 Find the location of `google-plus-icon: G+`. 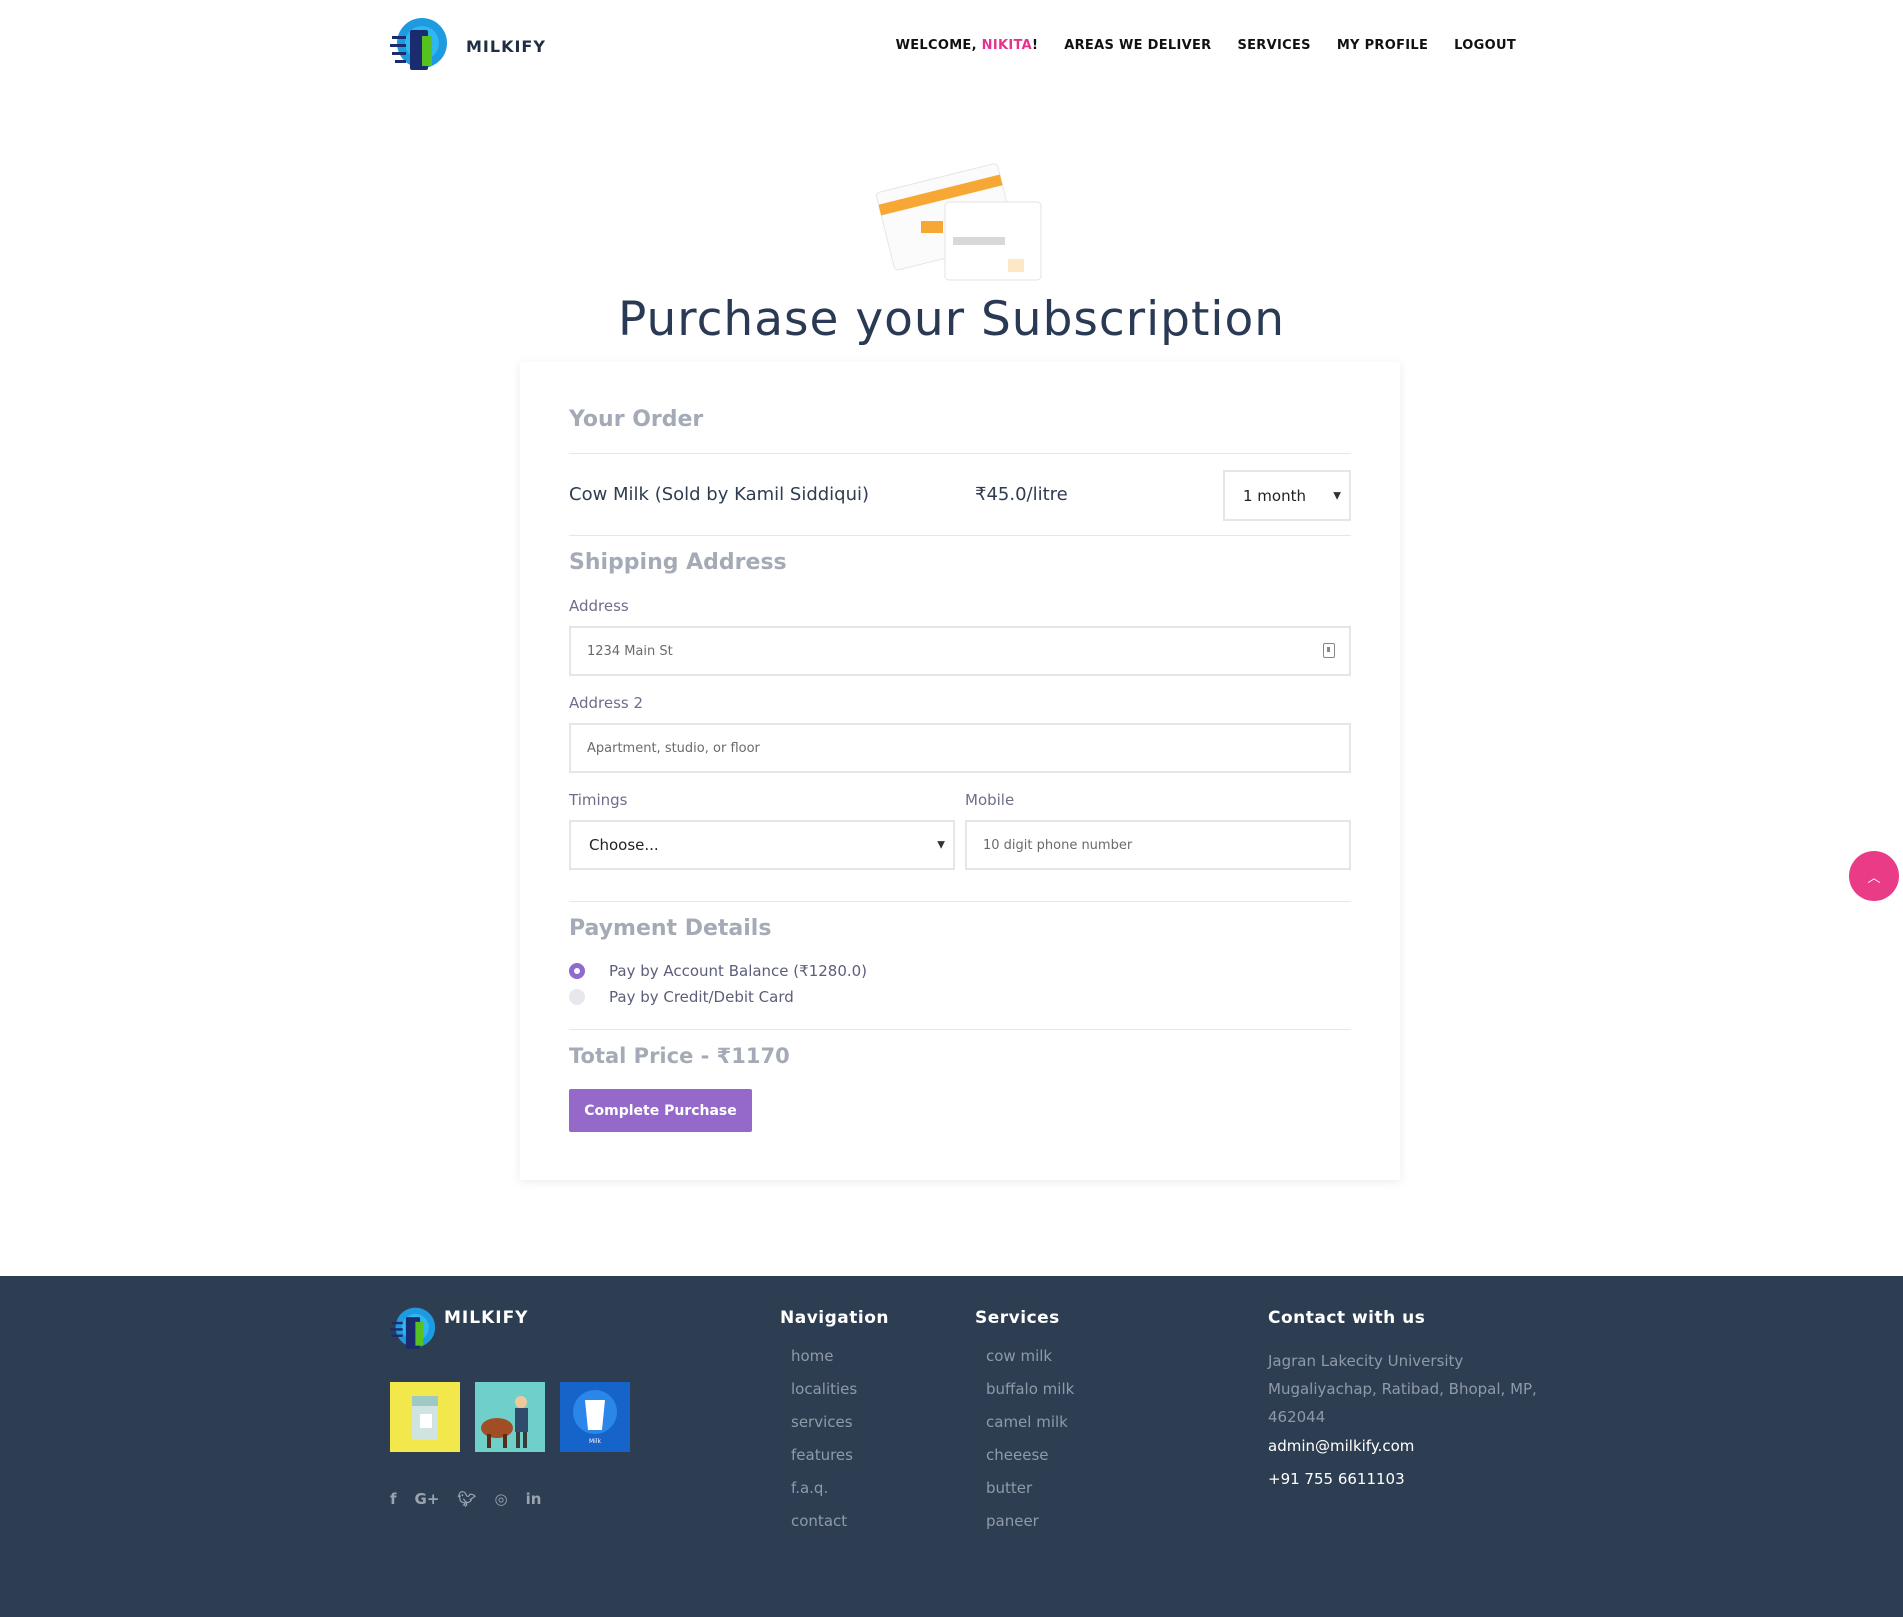

google-plus-icon: G+ is located at coordinates (427, 1499).